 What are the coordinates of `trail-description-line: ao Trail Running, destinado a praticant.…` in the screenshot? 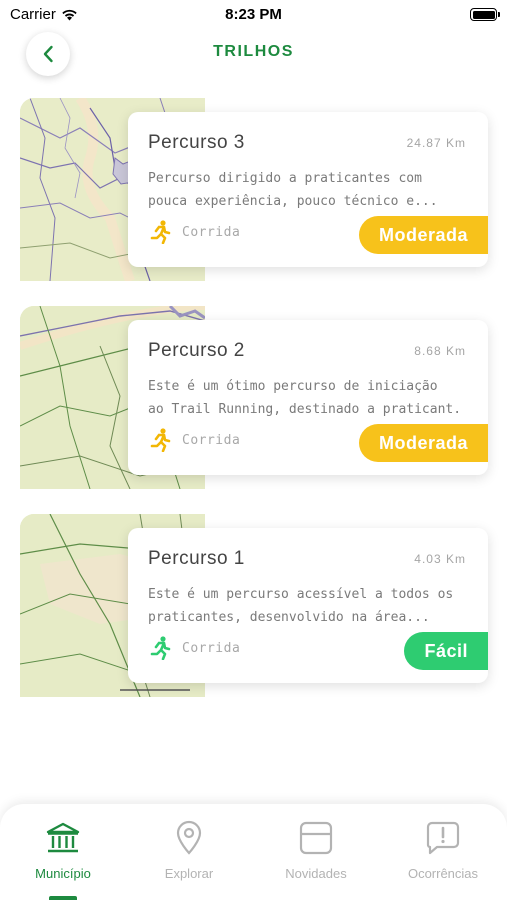 It's located at (305, 409).